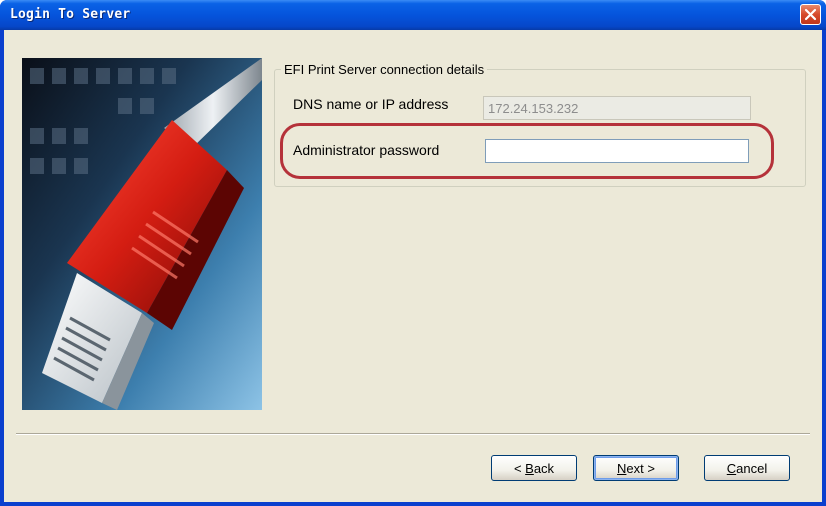  Describe the element at coordinates (413, 434) in the screenshot. I see `button-divider` at that location.